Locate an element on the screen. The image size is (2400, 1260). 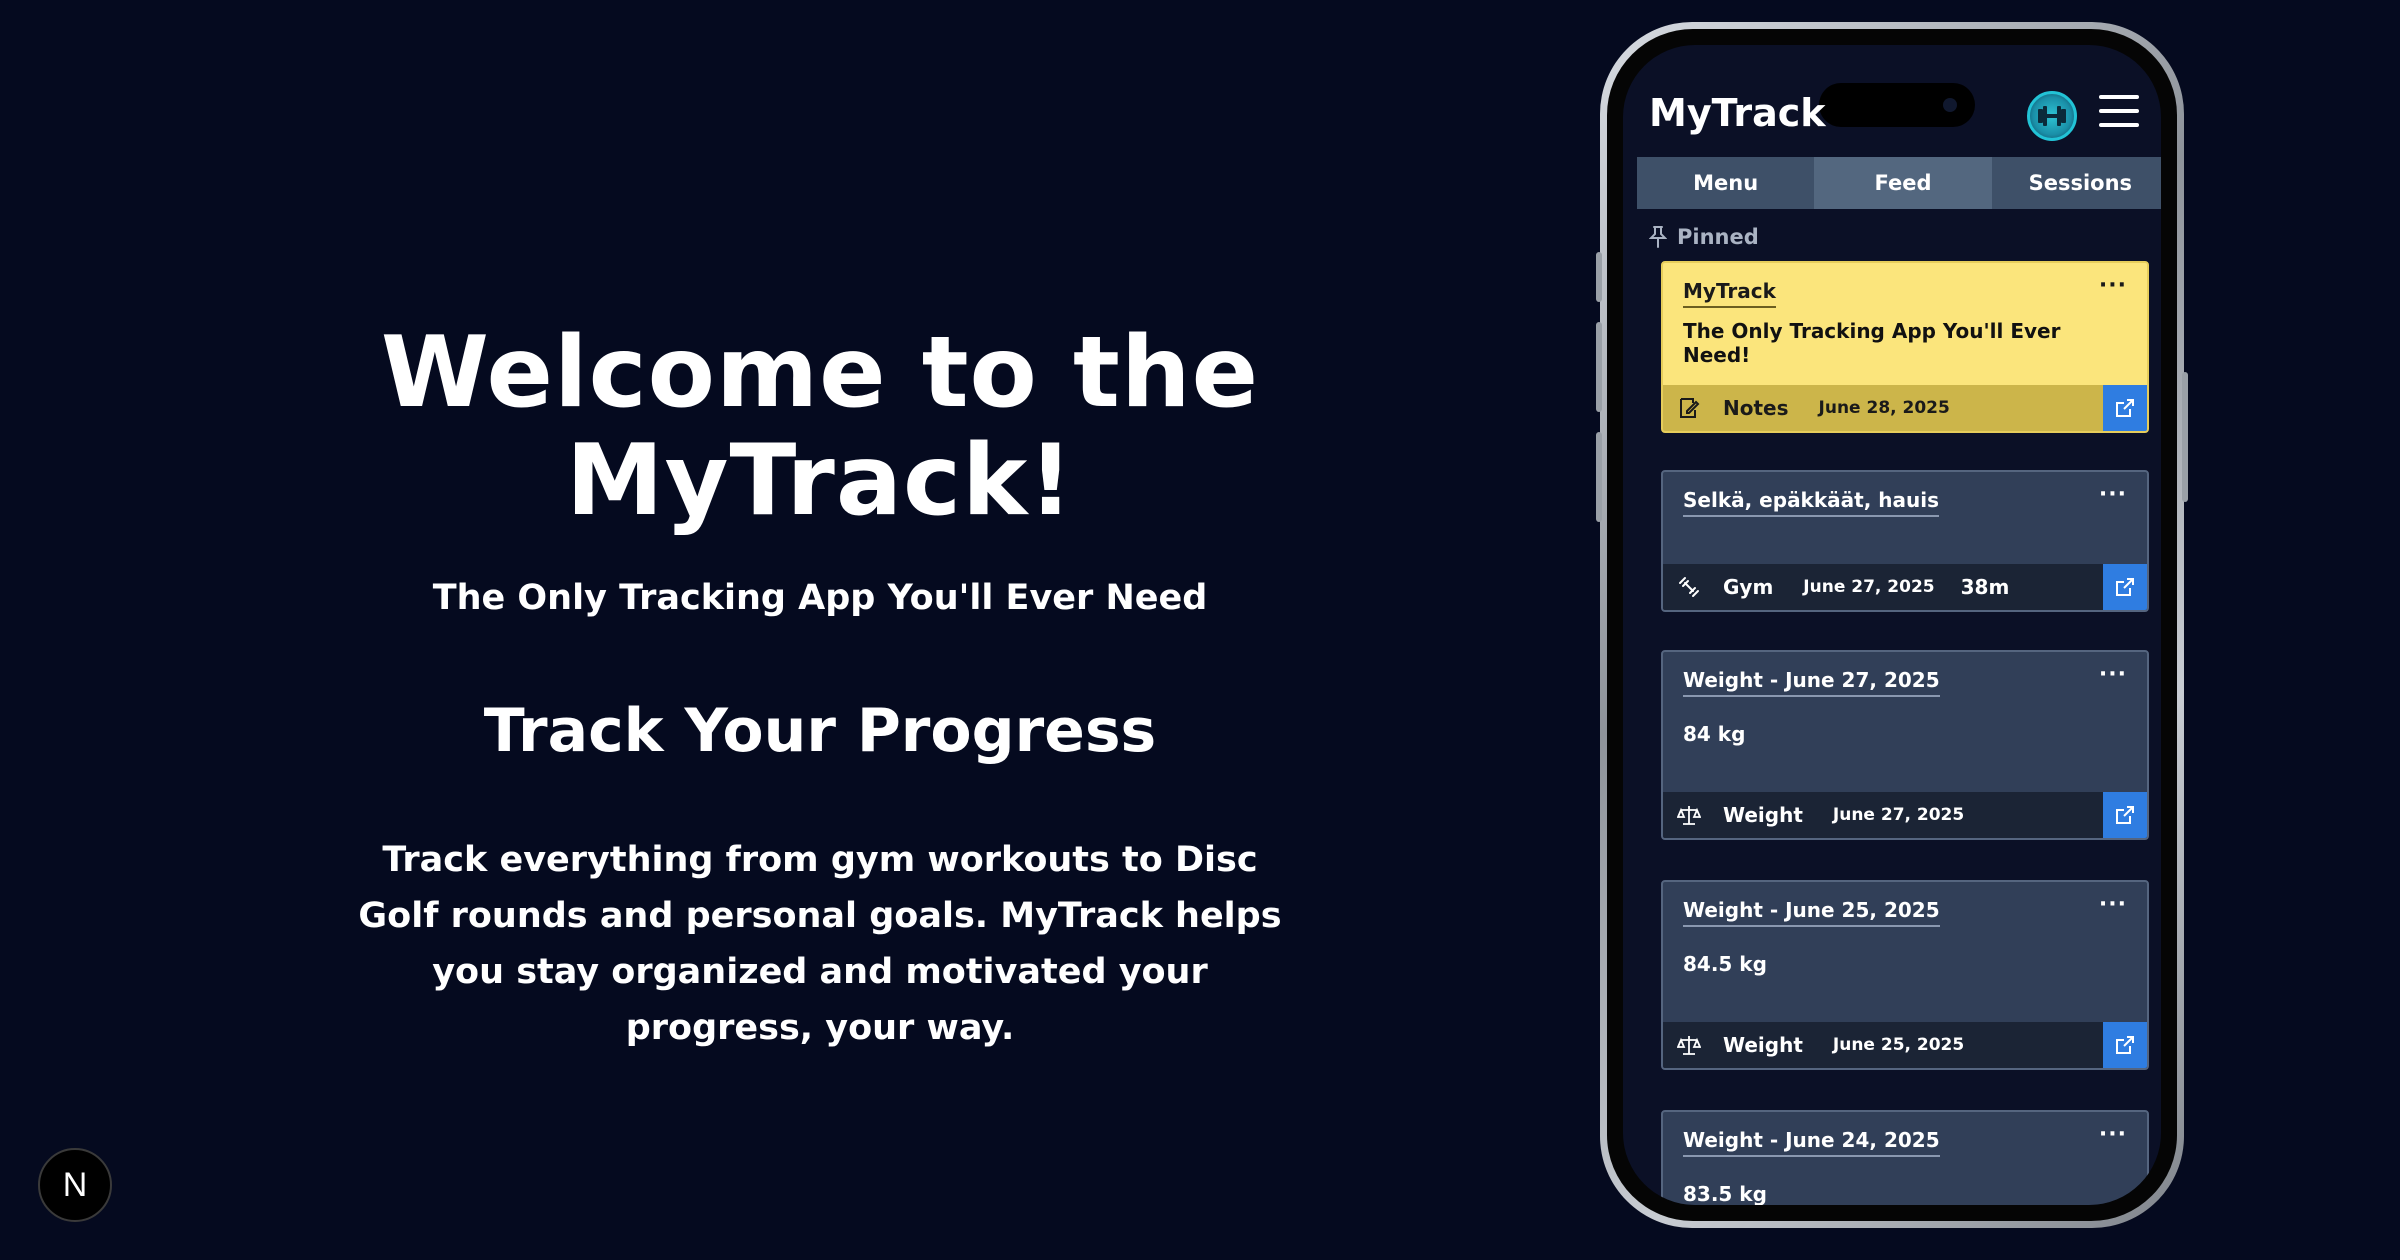
pin-icon is located at coordinates (1658, 237).